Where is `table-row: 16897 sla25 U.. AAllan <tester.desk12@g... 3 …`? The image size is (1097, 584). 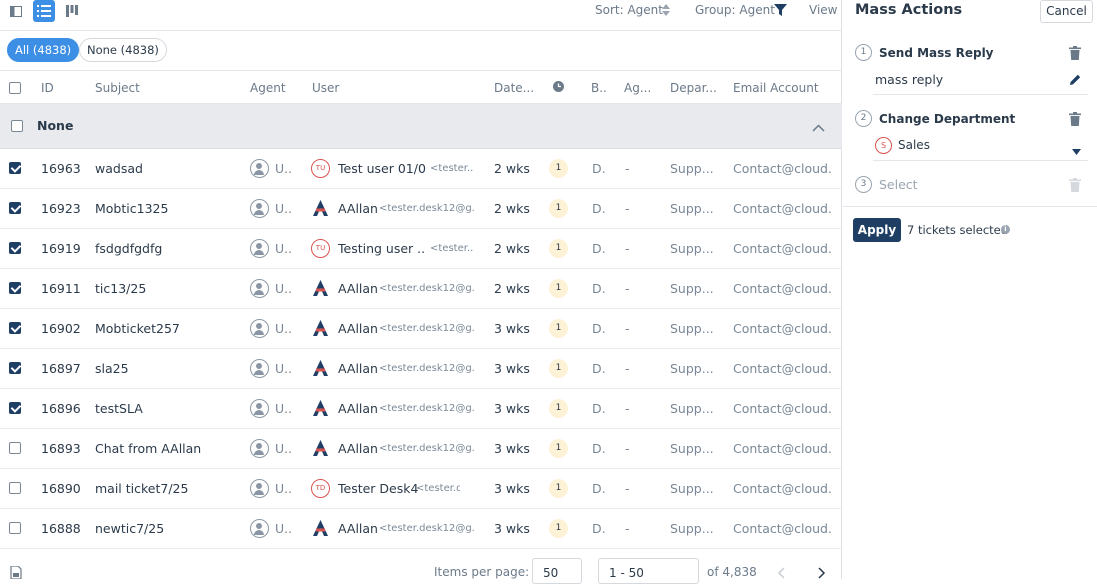 table-row: 16897 sla25 U.. AAllan <tester.desk12@g... 3 … is located at coordinates (421, 369).